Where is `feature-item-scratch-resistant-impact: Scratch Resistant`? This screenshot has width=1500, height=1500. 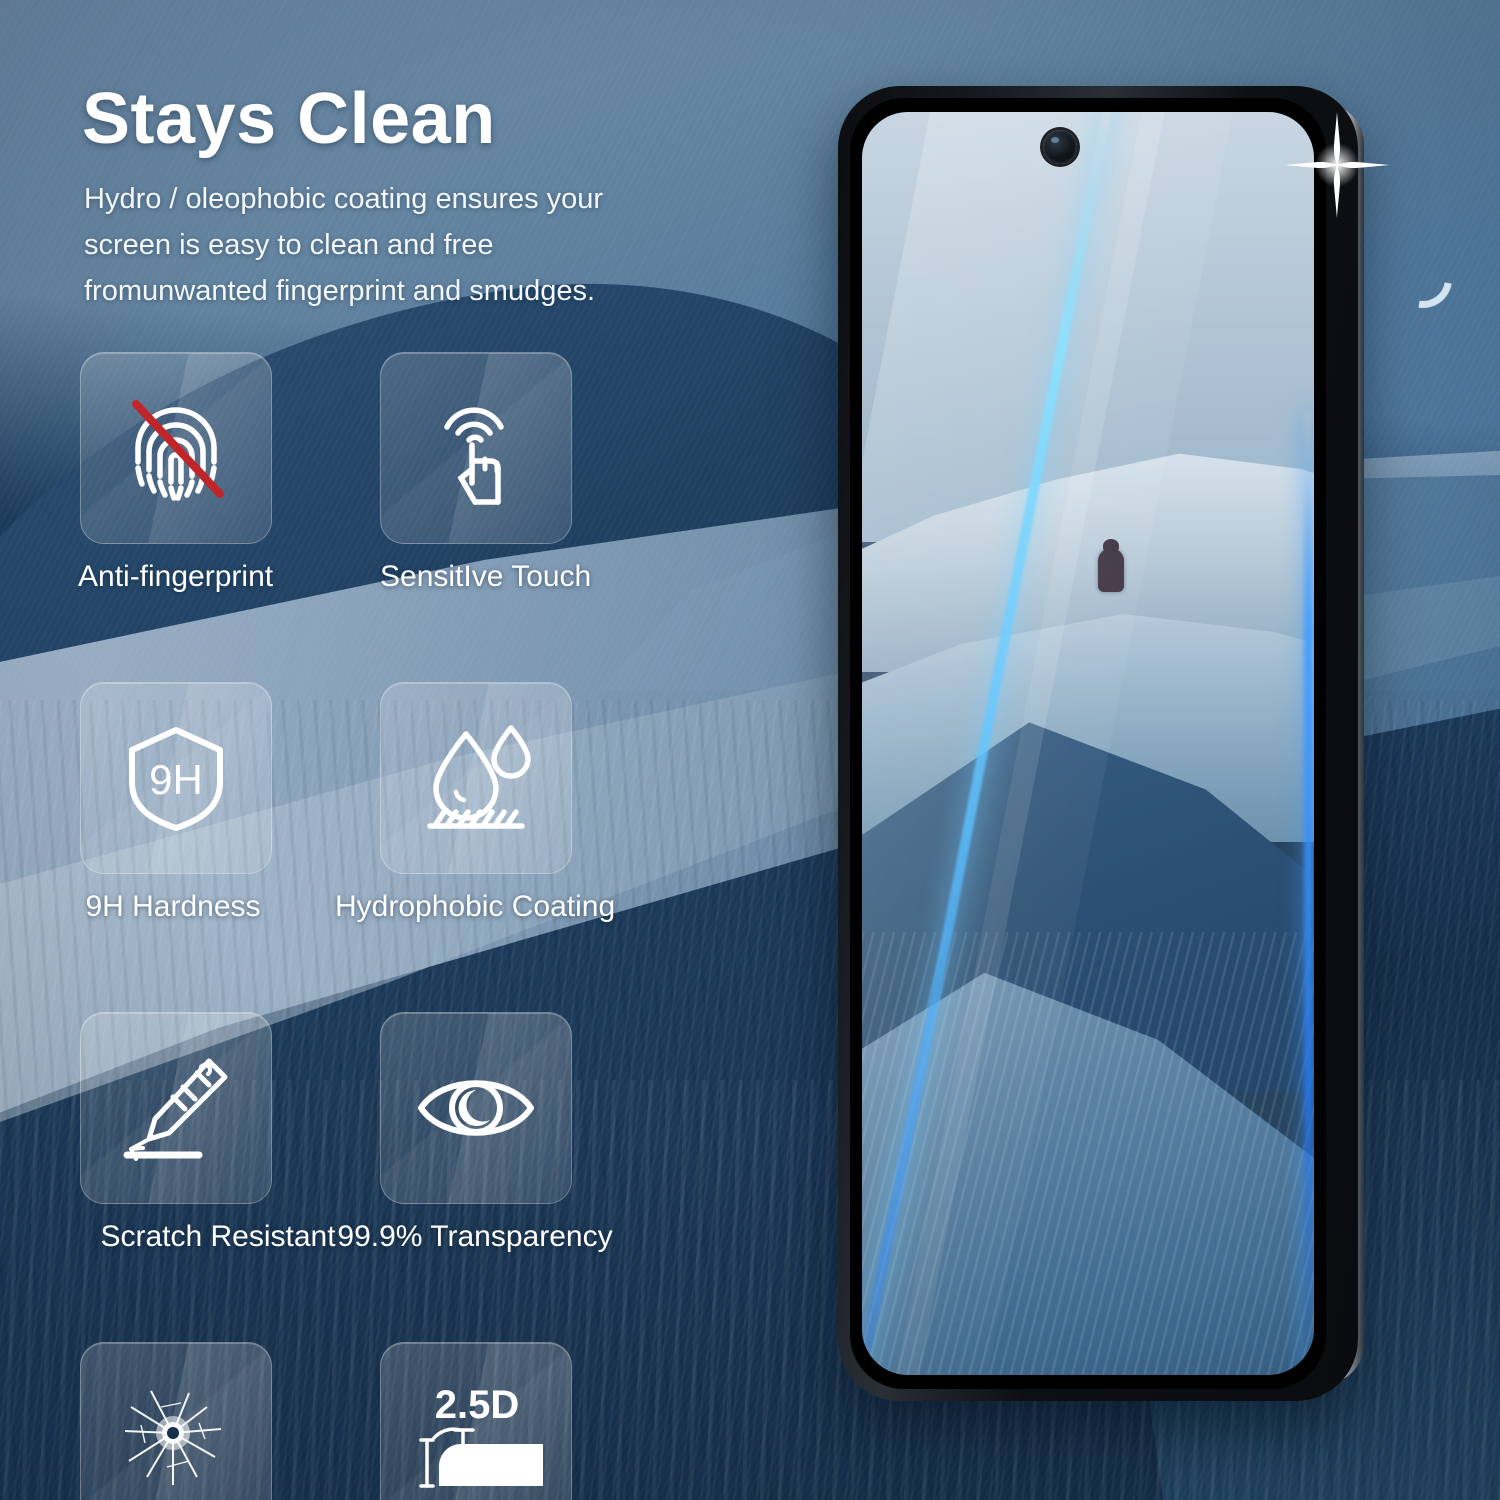 feature-item-scratch-resistant-impact: Scratch Resistant is located at coordinates (230, 1421).